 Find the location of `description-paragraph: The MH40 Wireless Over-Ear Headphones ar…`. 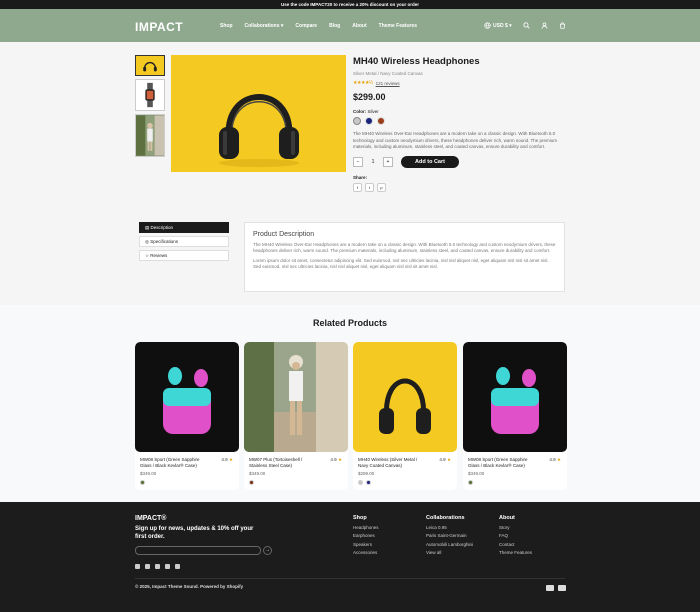

description-paragraph: The MH40 Wireless Over-Ear Headphones ar… is located at coordinates (404, 247).